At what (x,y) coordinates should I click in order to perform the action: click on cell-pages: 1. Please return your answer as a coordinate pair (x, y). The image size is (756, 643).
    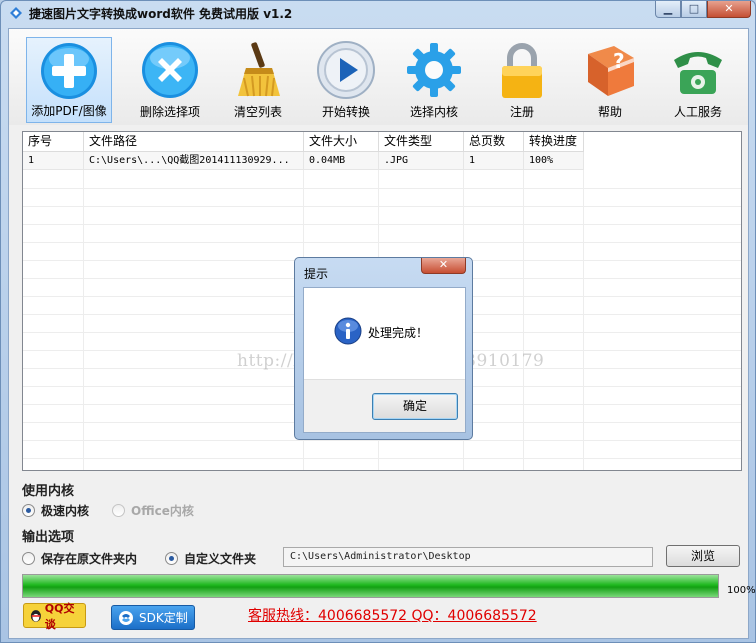
    Looking at the image, I should click on (494, 161).